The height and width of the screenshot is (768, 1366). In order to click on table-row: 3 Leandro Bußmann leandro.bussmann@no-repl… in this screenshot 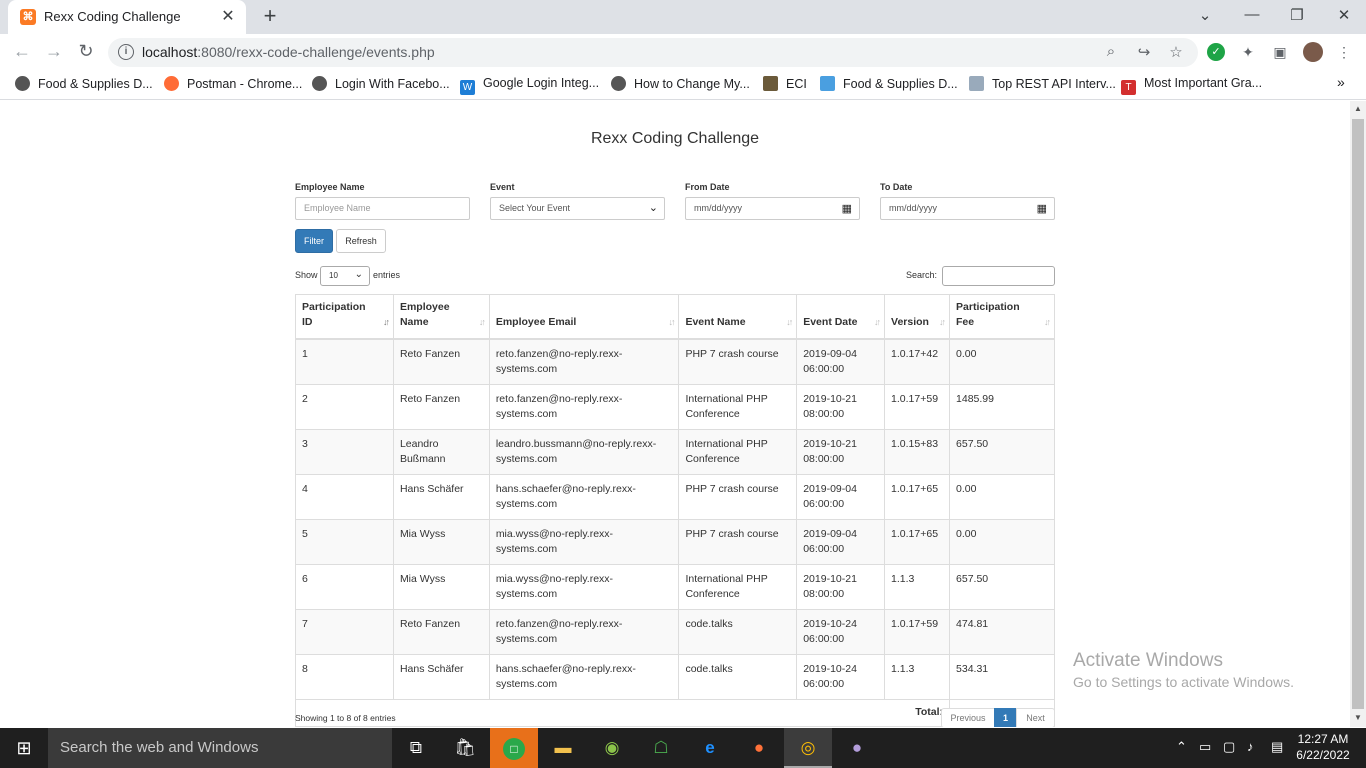, I will do `click(675, 452)`.